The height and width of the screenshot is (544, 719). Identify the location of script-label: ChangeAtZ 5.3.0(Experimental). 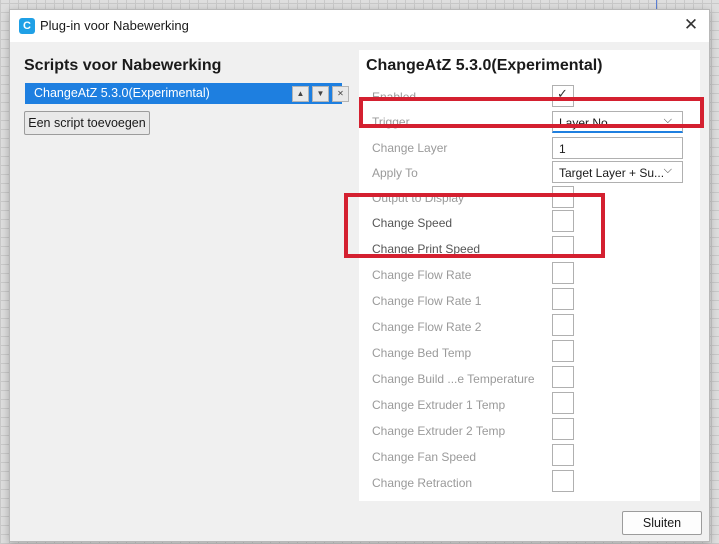
(122, 93).